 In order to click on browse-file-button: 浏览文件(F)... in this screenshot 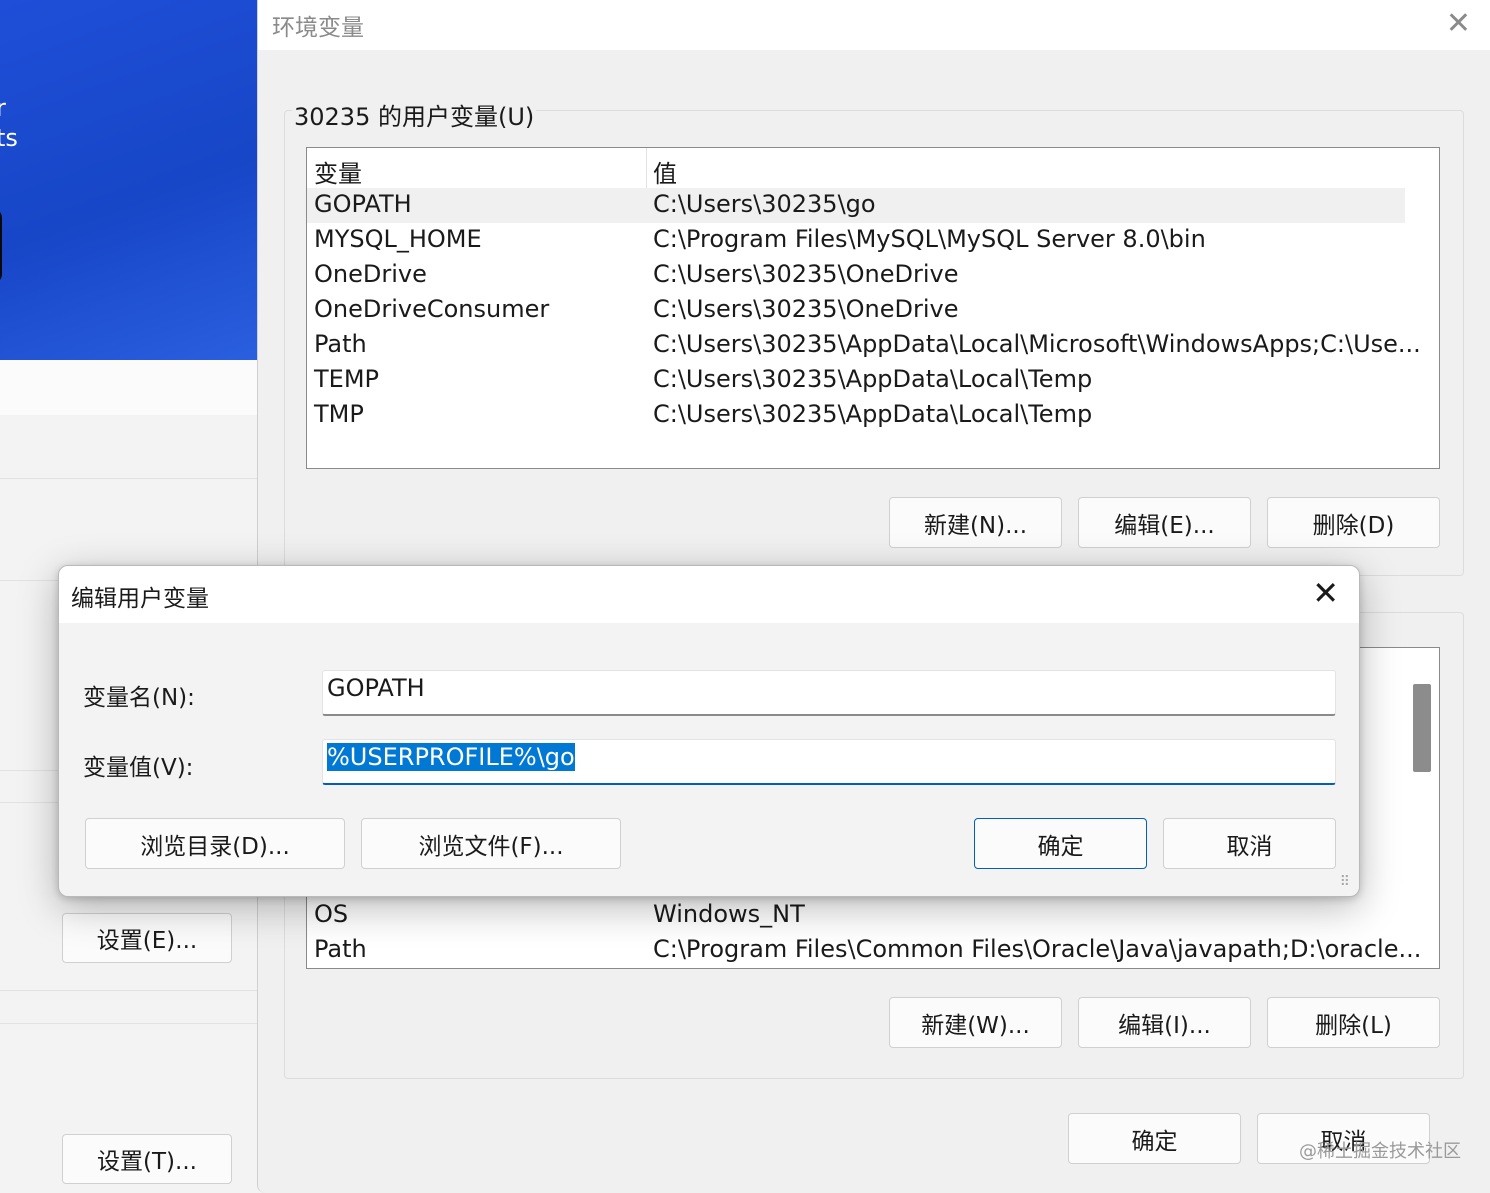, I will do `click(491, 843)`.